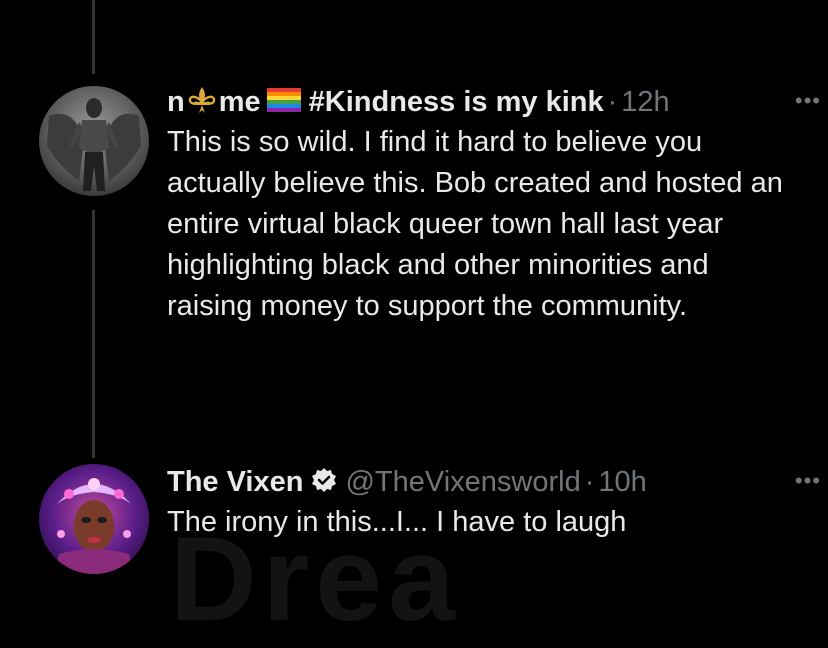 Image resolution: width=828 pixels, height=648 pixels. What do you see at coordinates (240, 102) in the screenshot?
I see `display-name-part: me` at bounding box center [240, 102].